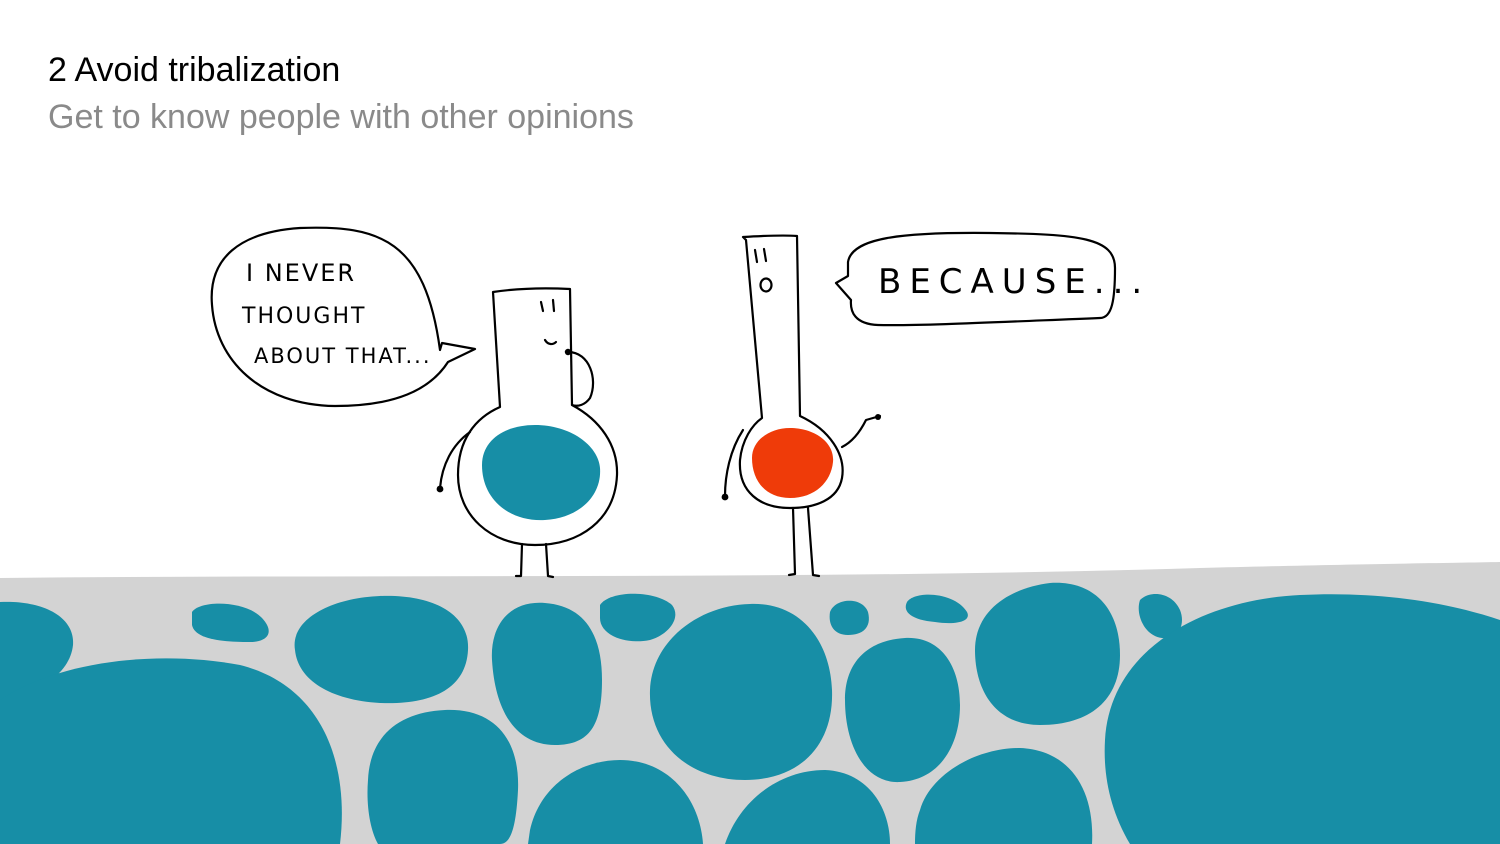 Image resolution: width=1500 pixels, height=844 pixels. I want to click on arm-right, so click(861, 431).